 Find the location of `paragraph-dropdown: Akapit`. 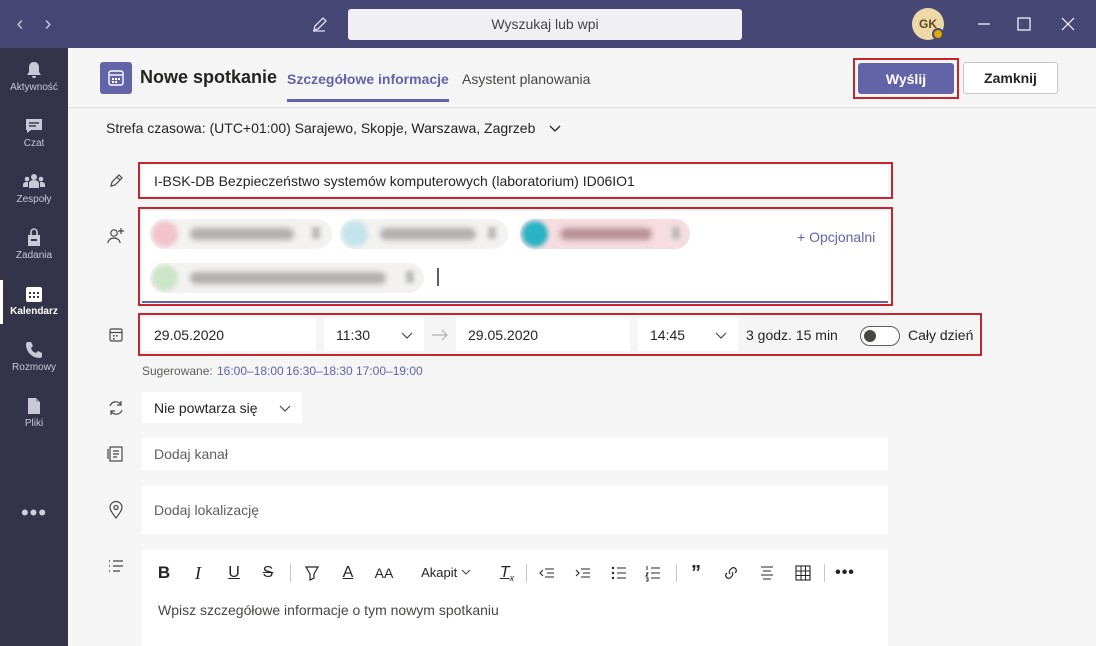

paragraph-dropdown: Akapit is located at coordinates (446, 573).